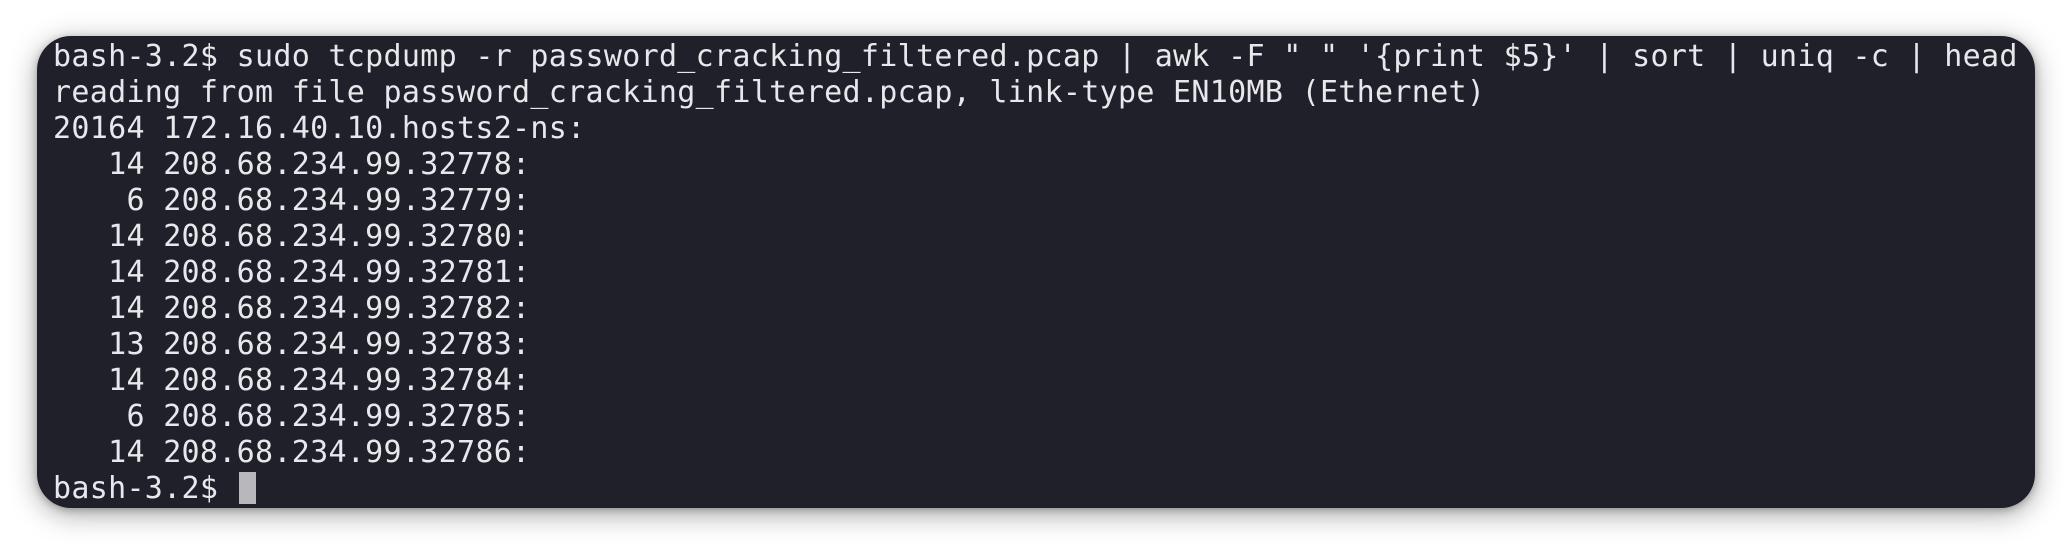 This screenshot has width=2072, height=544. What do you see at coordinates (1036, 453) in the screenshot?
I see `output-row: 14 208.68.234.99.32786:` at bounding box center [1036, 453].